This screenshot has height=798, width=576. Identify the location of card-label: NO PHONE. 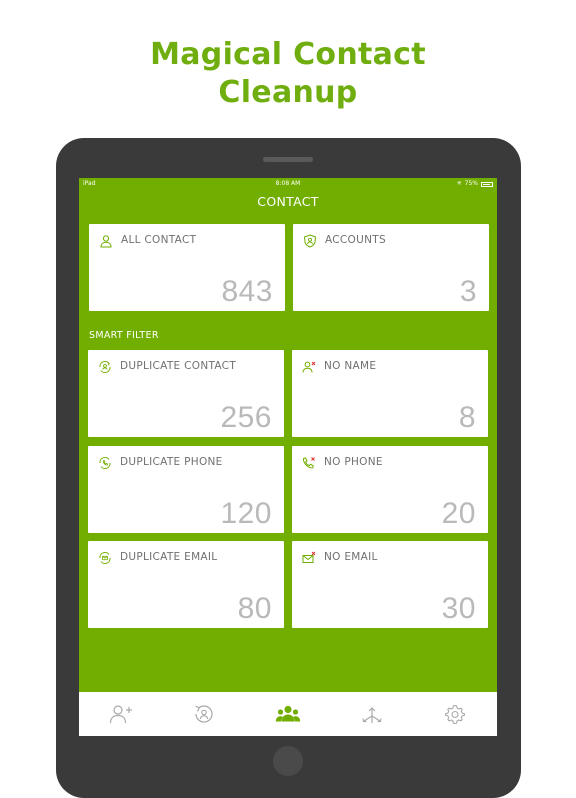
(353, 462).